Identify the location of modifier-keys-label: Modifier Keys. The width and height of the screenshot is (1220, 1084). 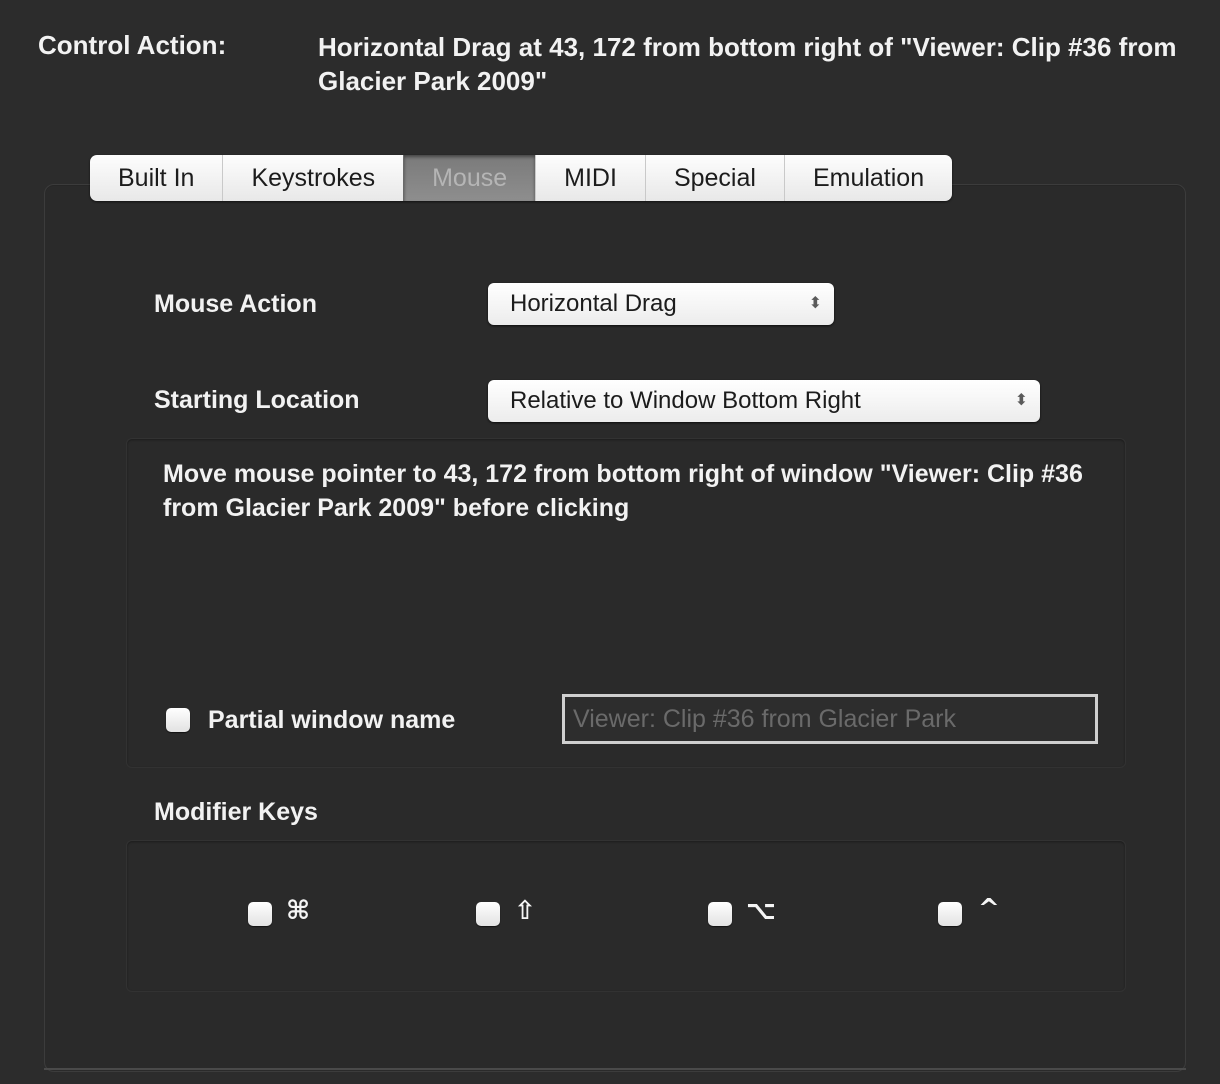
(236, 812).